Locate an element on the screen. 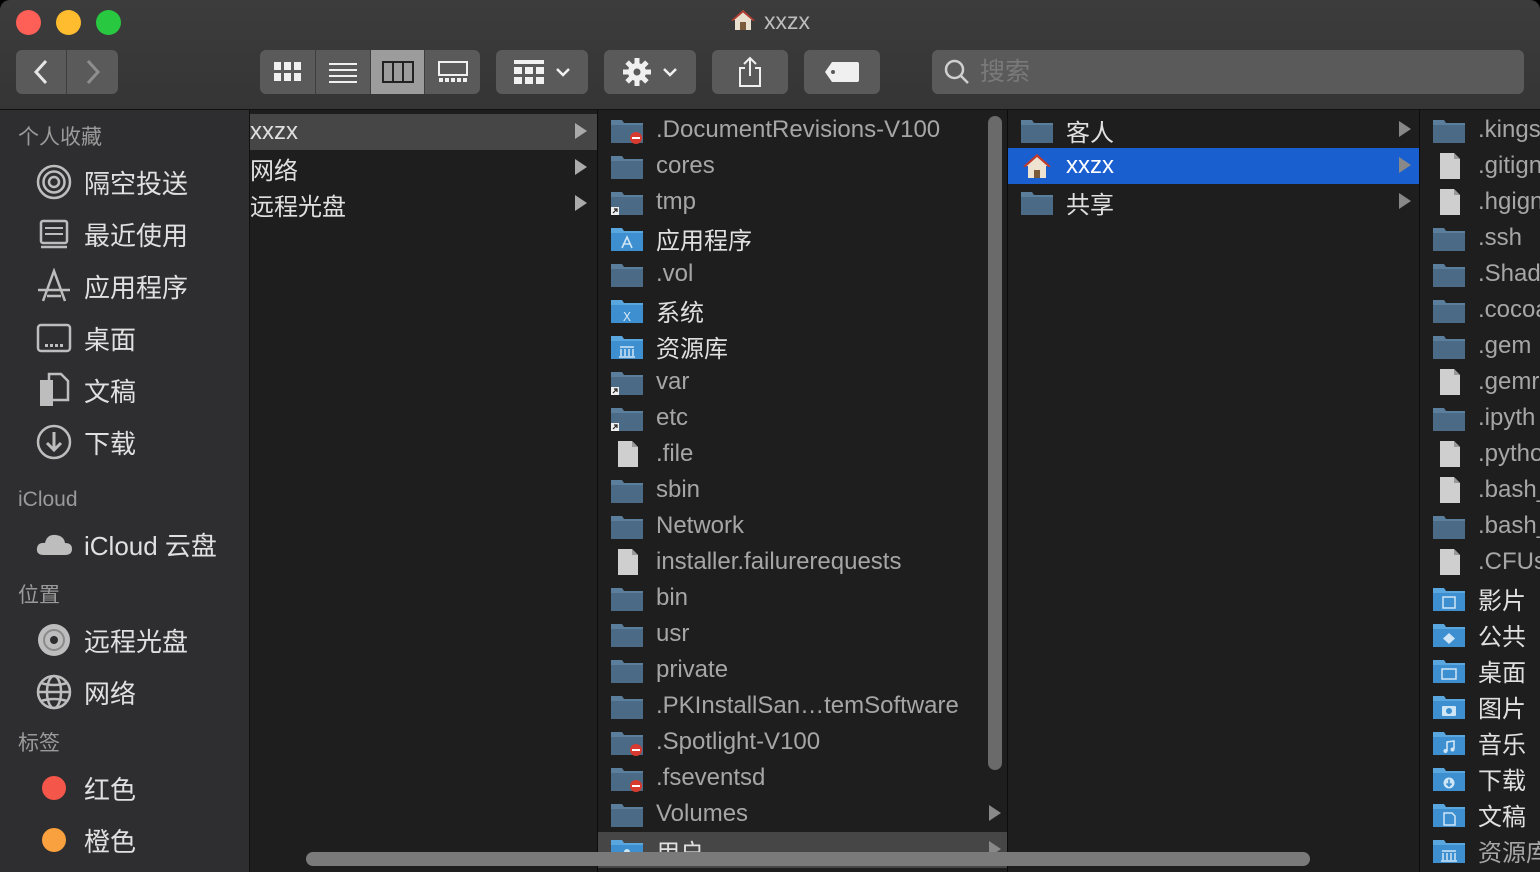 The height and width of the screenshot is (872, 1540). column-item: 网络 is located at coordinates (423, 168).